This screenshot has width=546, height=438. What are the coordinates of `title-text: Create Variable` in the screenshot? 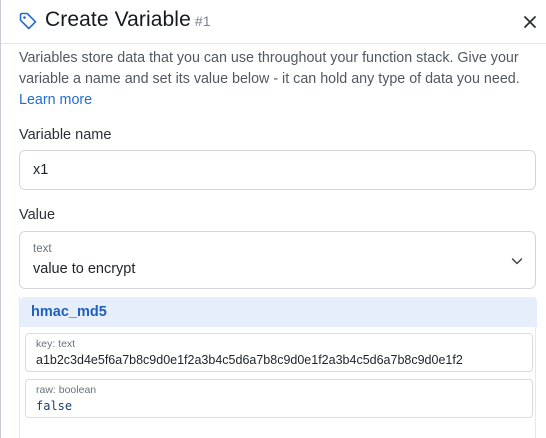 It's located at (118, 19).